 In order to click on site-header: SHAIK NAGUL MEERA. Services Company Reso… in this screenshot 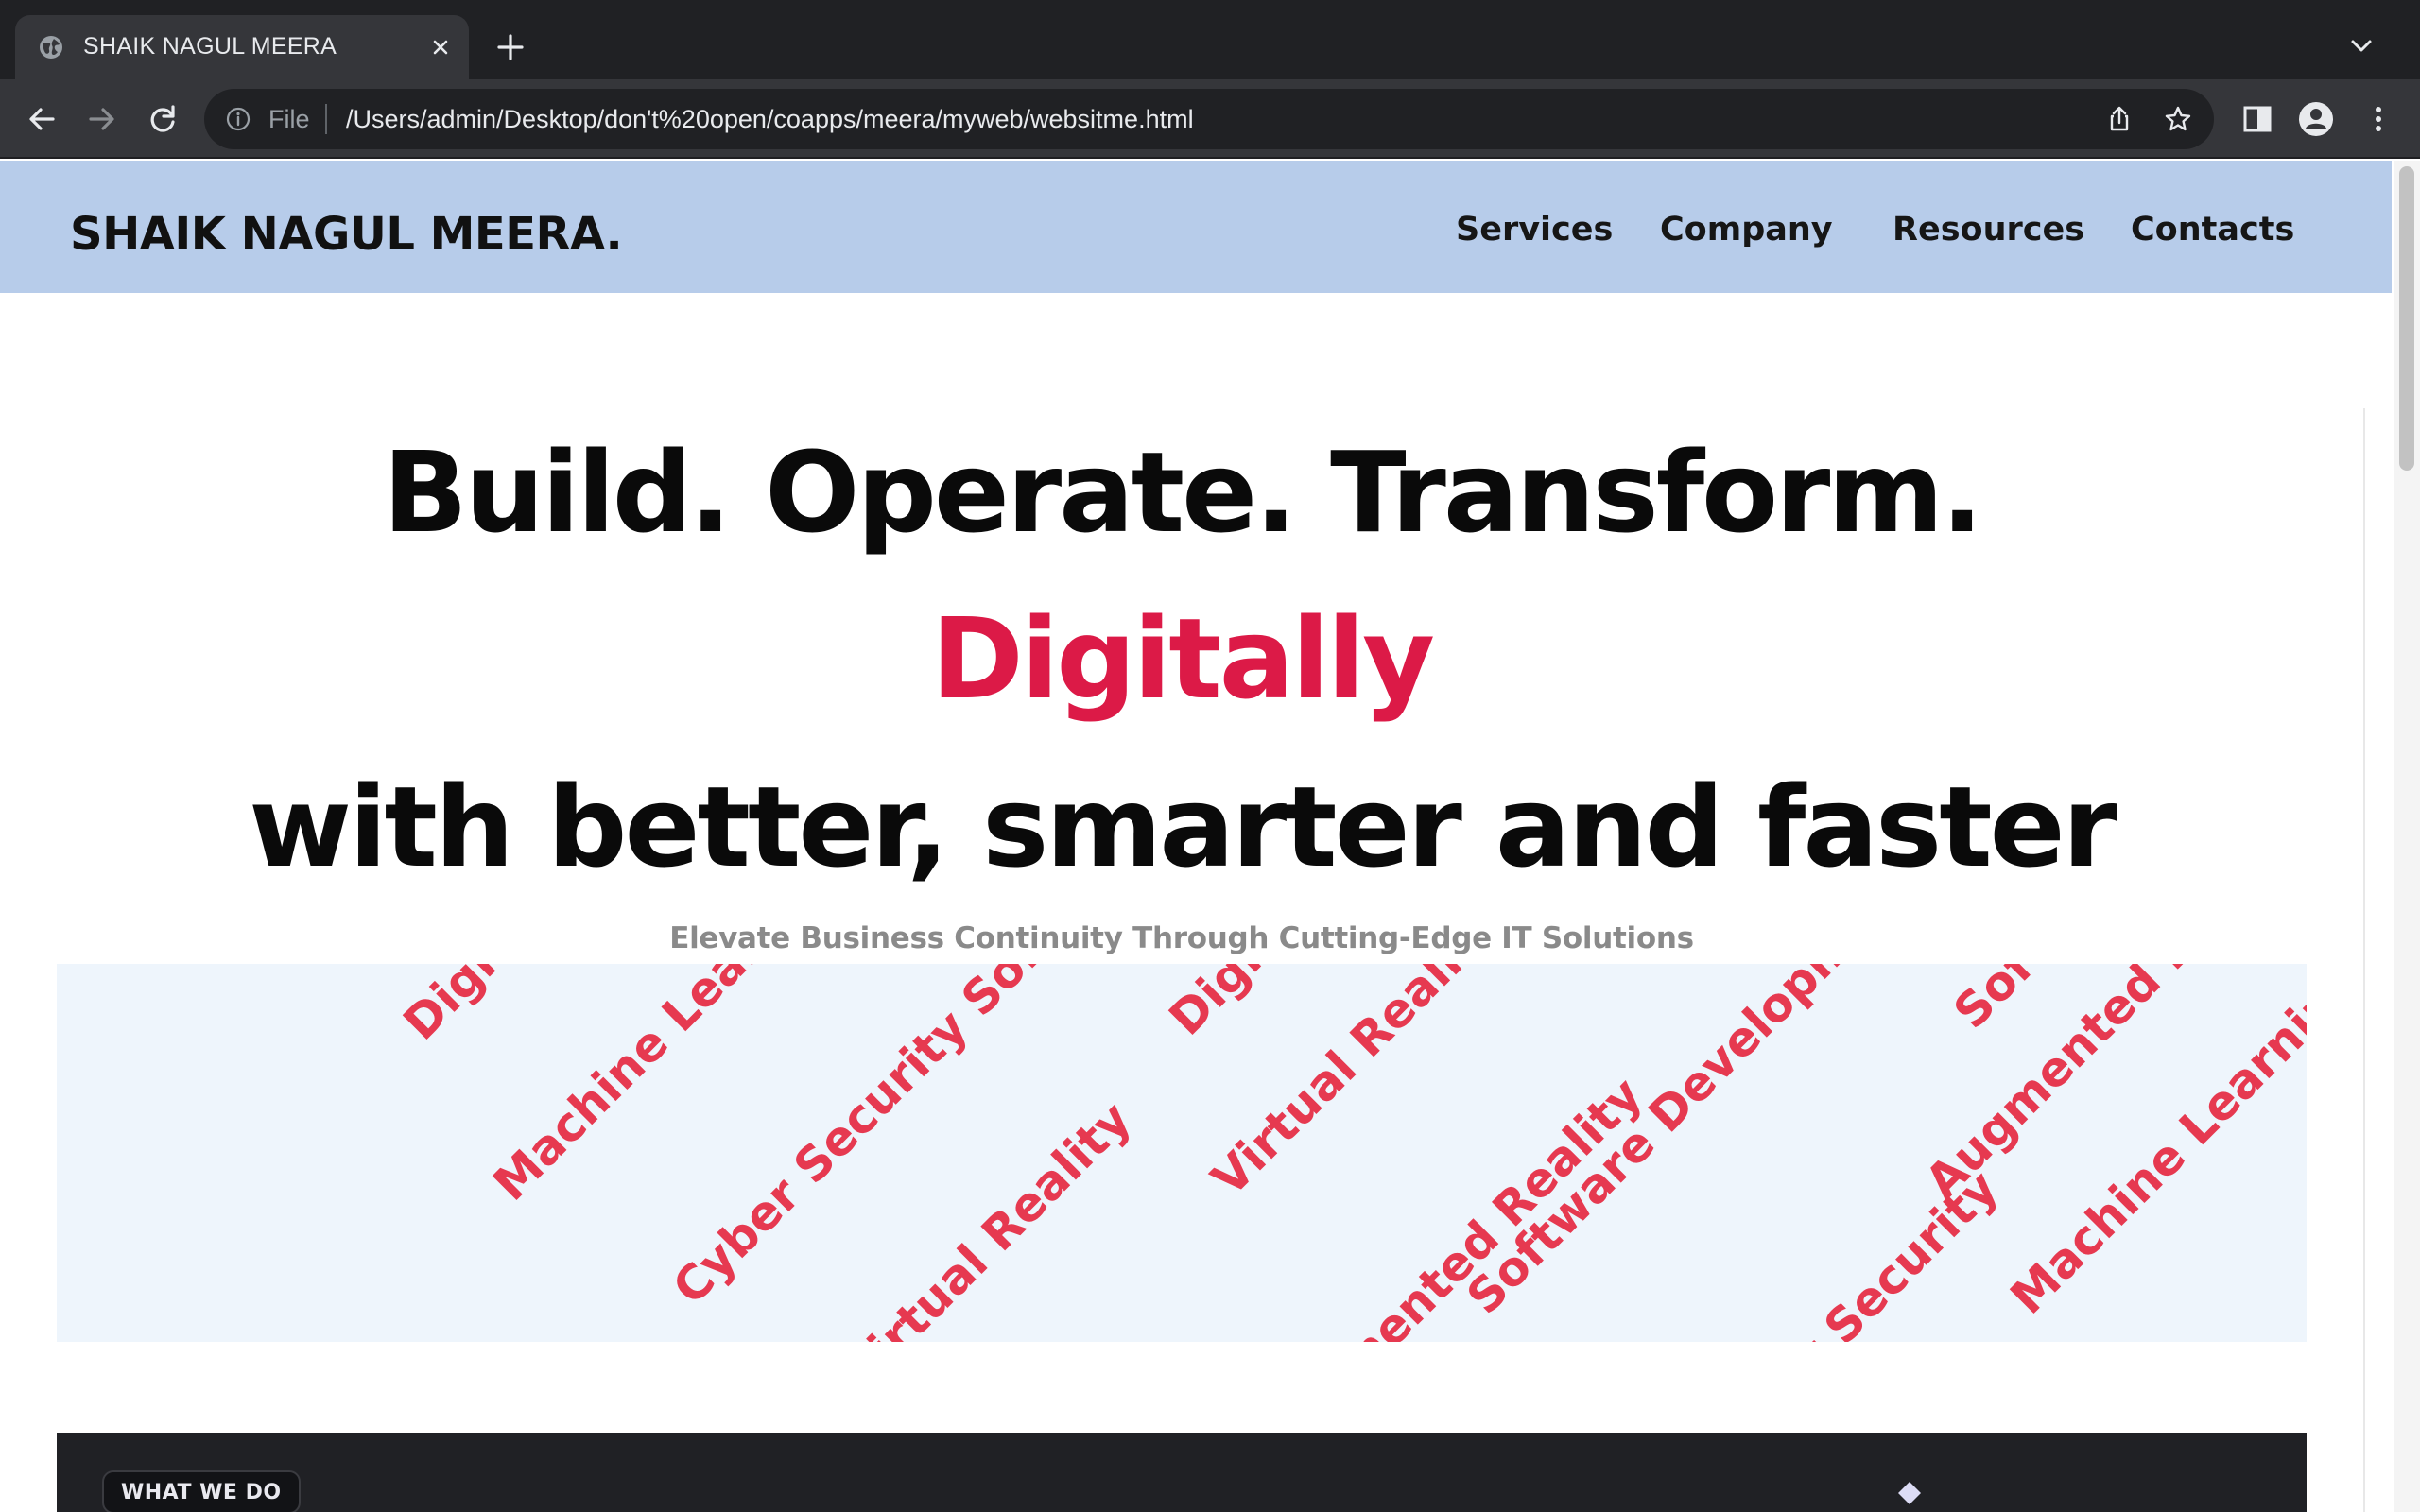, I will do `click(1196, 227)`.